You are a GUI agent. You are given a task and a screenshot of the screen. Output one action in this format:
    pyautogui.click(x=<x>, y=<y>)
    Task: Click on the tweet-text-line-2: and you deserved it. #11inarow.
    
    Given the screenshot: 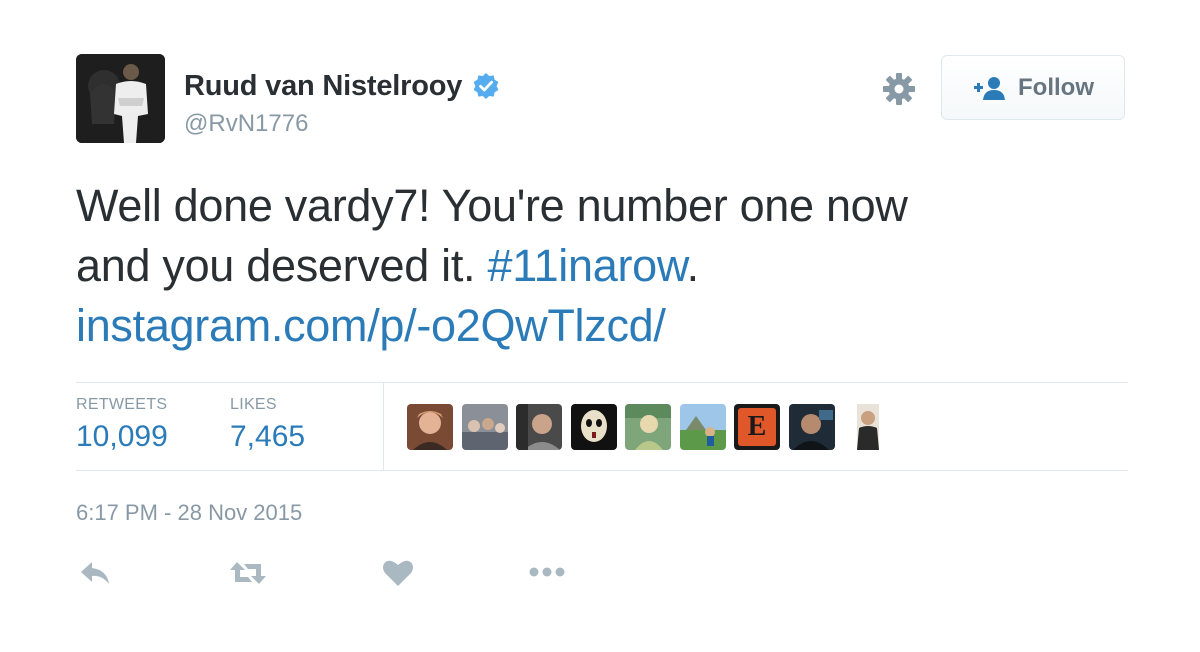 What is the action you would take?
    pyautogui.click(x=616, y=266)
    